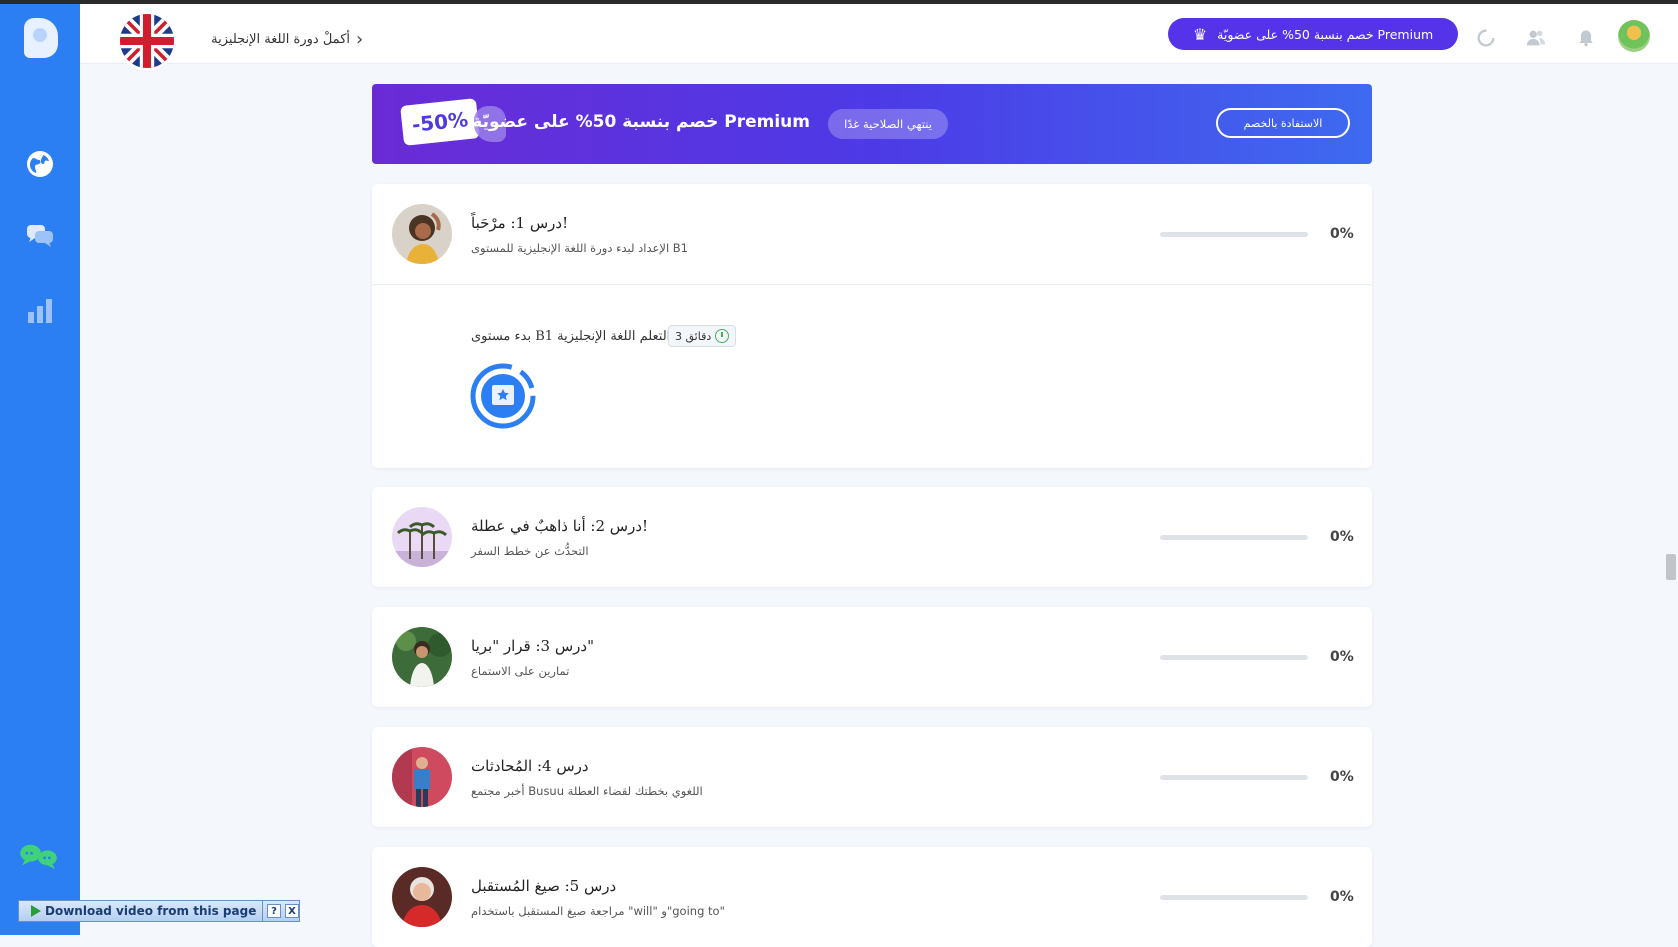 This screenshot has height=947, width=1678. Describe the element at coordinates (1671, 567) in the screenshot. I see `scrollbar-thumb` at that location.